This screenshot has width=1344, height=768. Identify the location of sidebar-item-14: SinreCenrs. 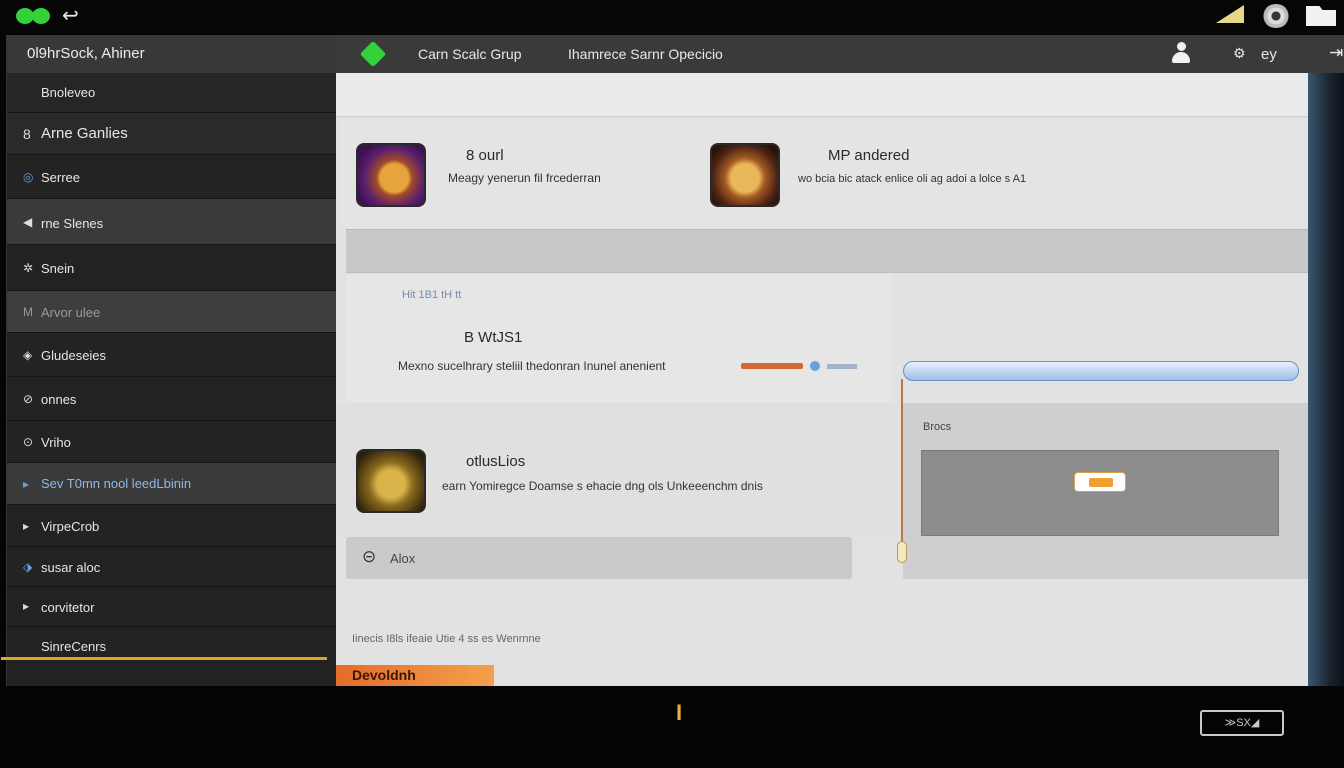
(172, 643).